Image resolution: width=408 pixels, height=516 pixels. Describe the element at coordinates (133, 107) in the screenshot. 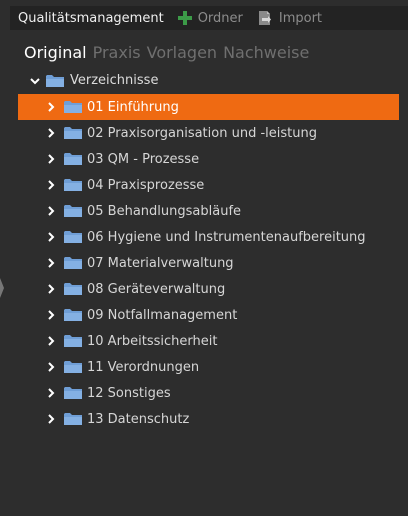

I see `tree-item-label: 01 Einführung` at that location.